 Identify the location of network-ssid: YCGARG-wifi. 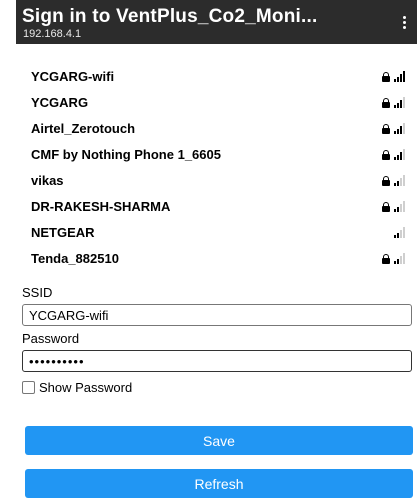
(73, 76).